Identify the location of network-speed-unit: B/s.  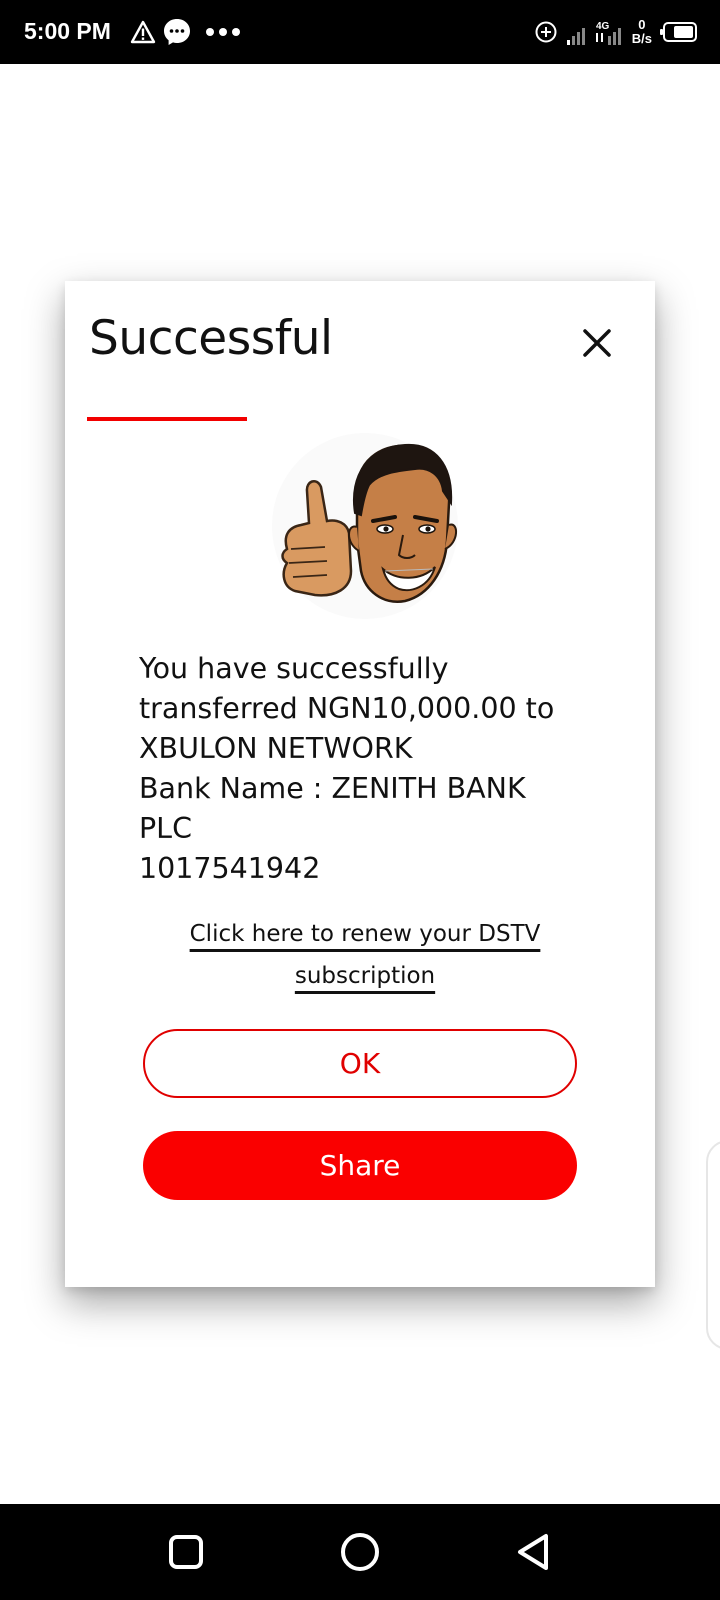
(641, 38).